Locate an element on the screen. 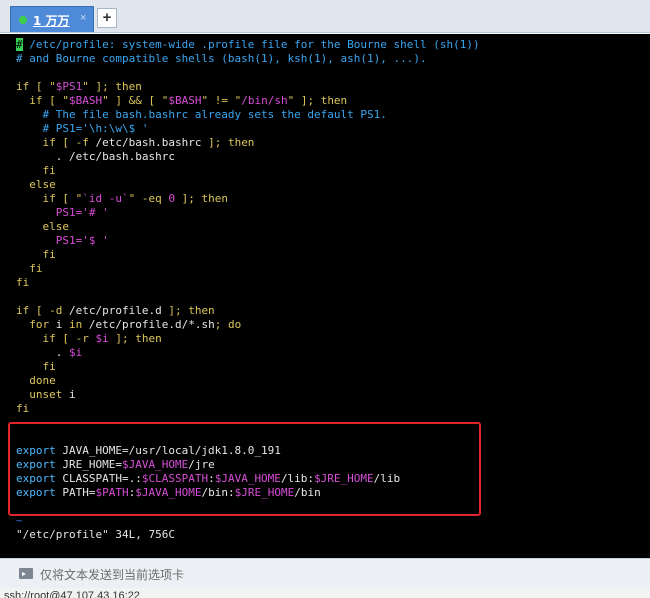  terminal-text-segment: unset is located at coordinates (42, 394).